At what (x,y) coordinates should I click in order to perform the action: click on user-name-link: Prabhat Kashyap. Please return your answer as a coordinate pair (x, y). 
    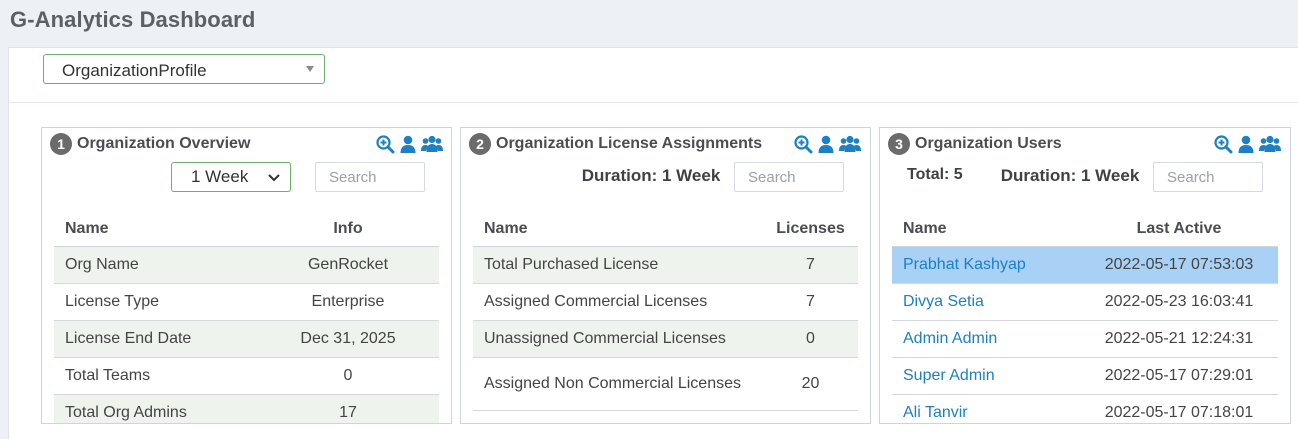
    Looking at the image, I should click on (986, 265).